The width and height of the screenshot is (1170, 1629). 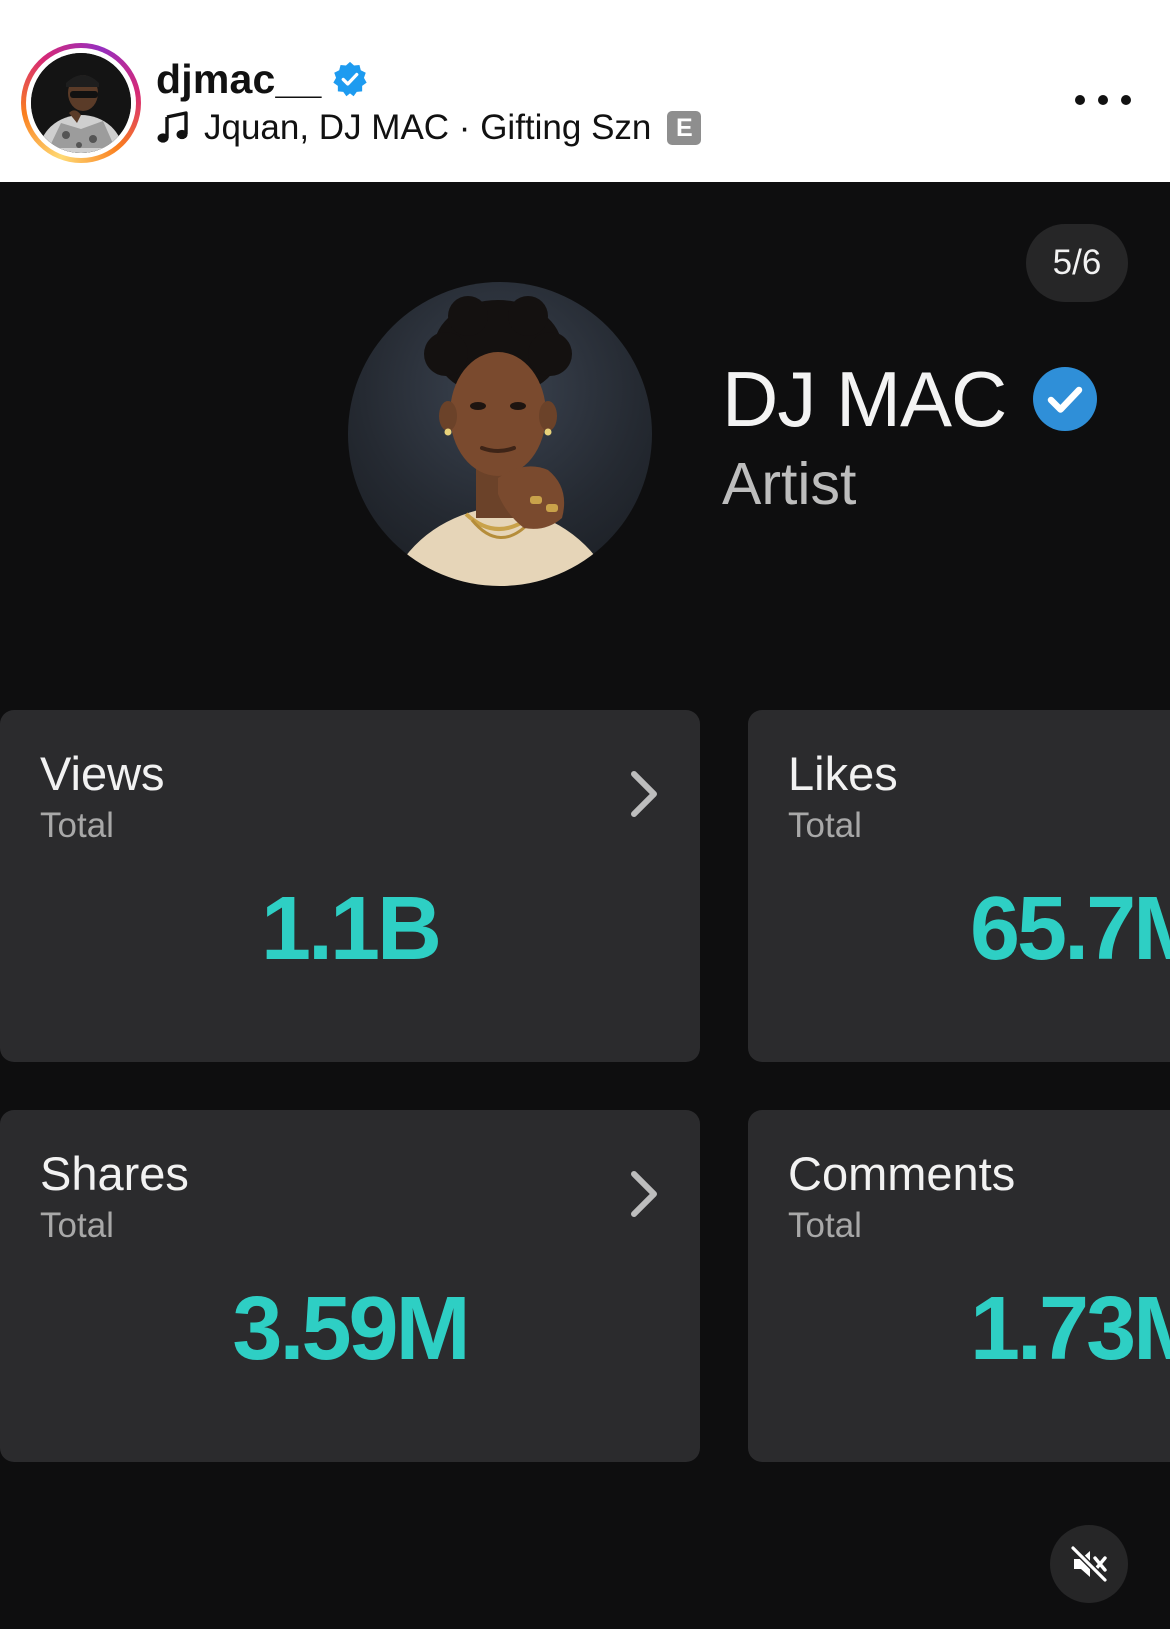 What do you see at coordinates (684, 128) in the screenshot?
I see `explicit-badge: E` at bounding box center [684, 128].